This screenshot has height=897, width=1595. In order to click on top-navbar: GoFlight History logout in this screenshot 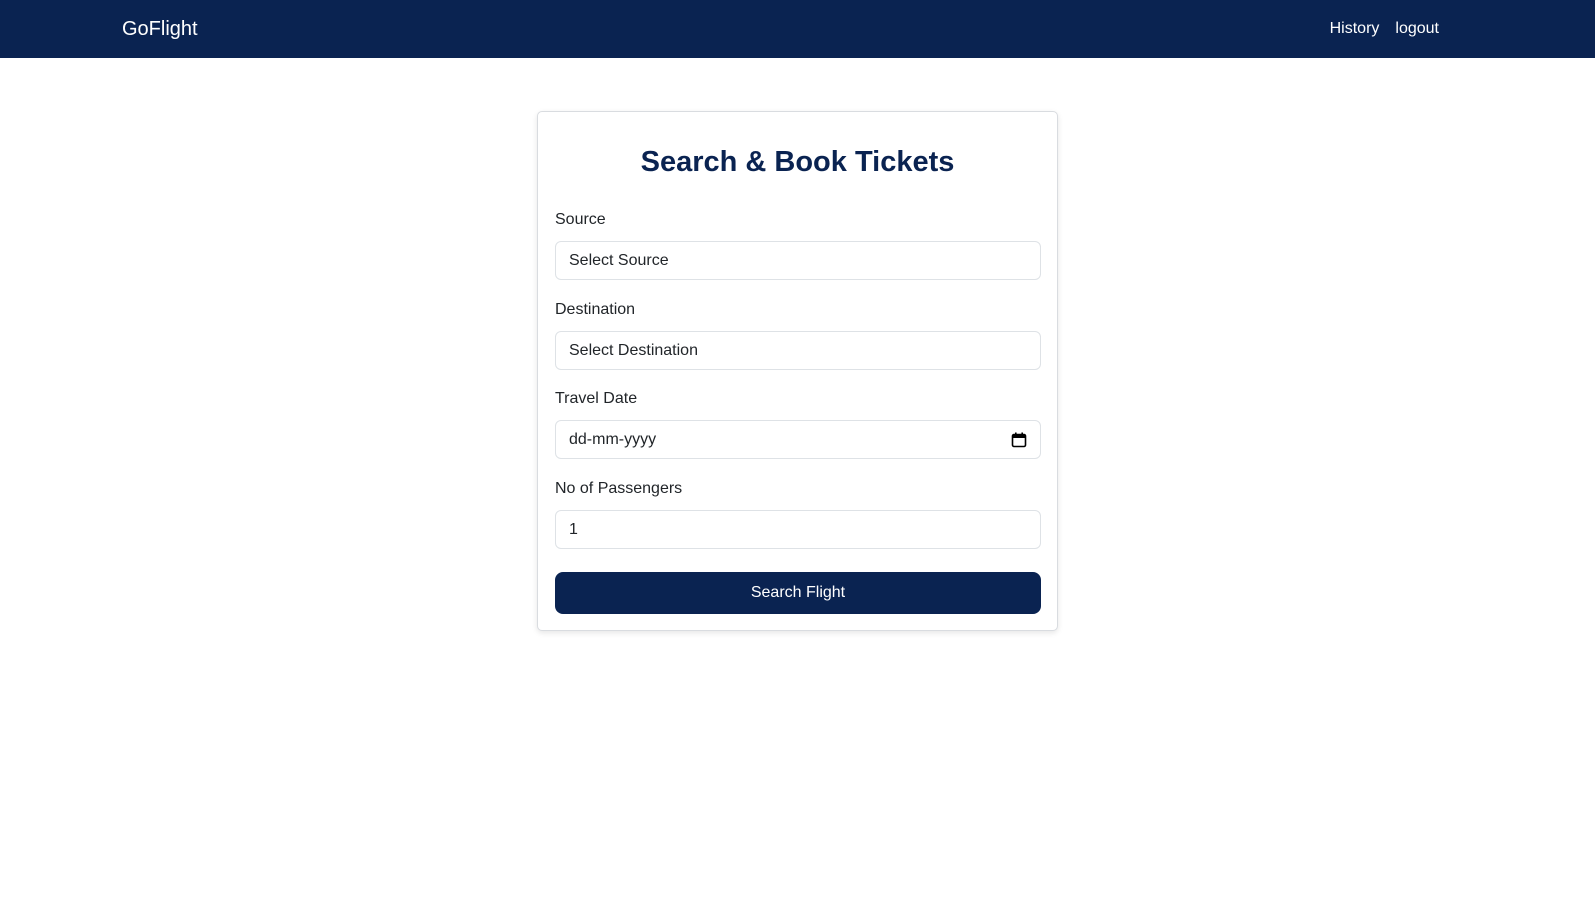, I will do `click(797, 29)`.